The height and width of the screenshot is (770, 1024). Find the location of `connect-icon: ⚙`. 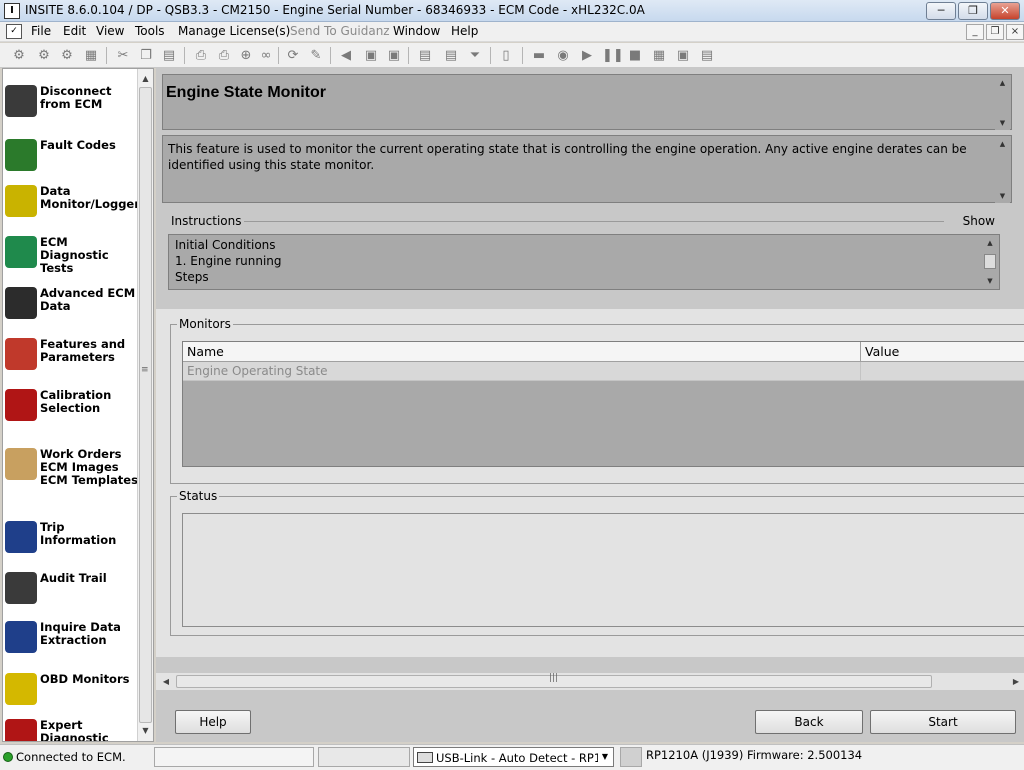

connect-icon: ⚙ is located at coordinates (19, 55).